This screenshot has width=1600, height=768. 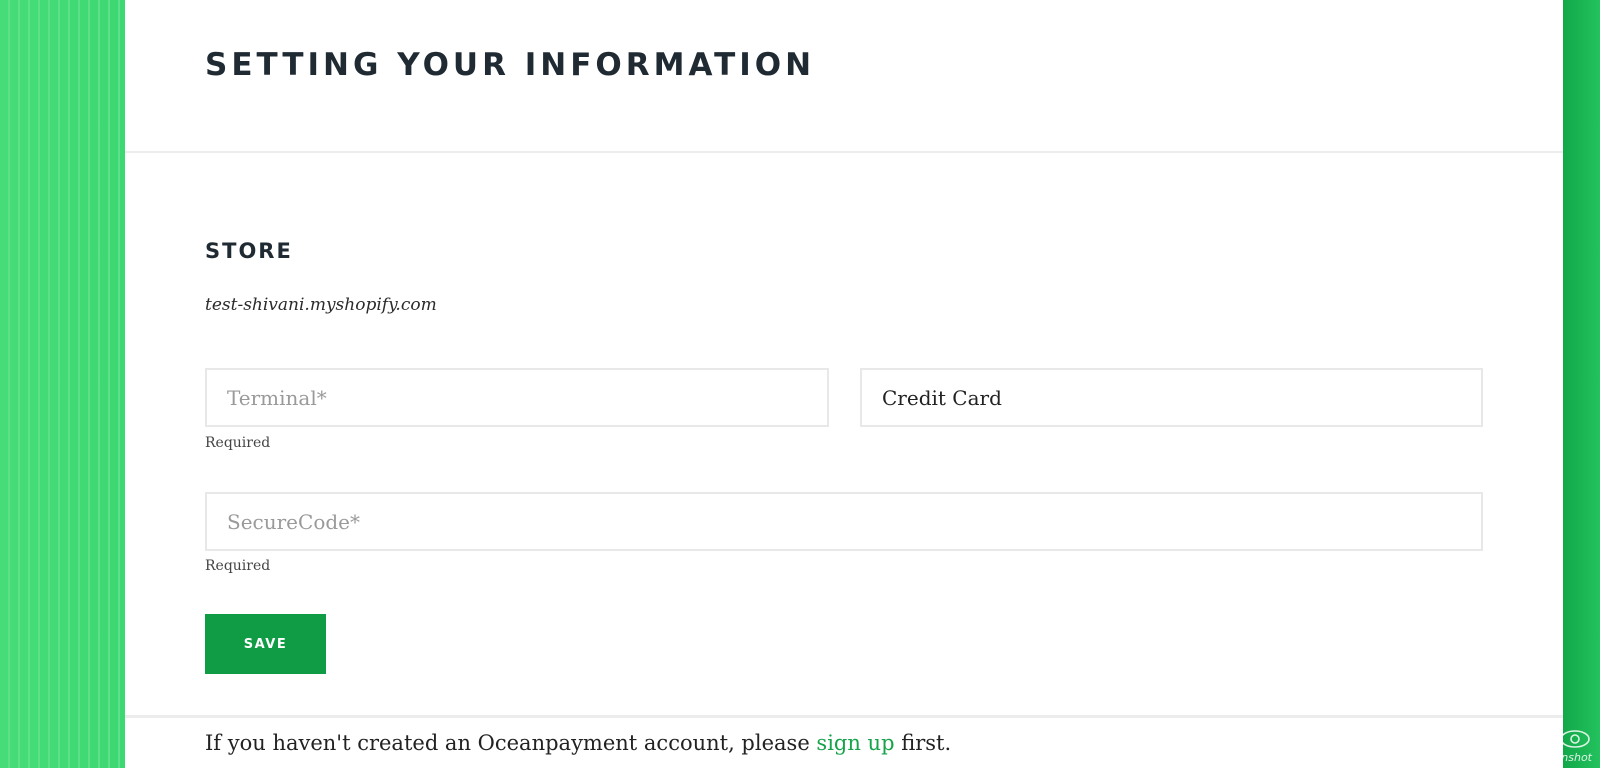 What do you see at coordinates (265, 644) in the screenshot?
I see `save-button: SAVE` at bounding box center [265, 644].